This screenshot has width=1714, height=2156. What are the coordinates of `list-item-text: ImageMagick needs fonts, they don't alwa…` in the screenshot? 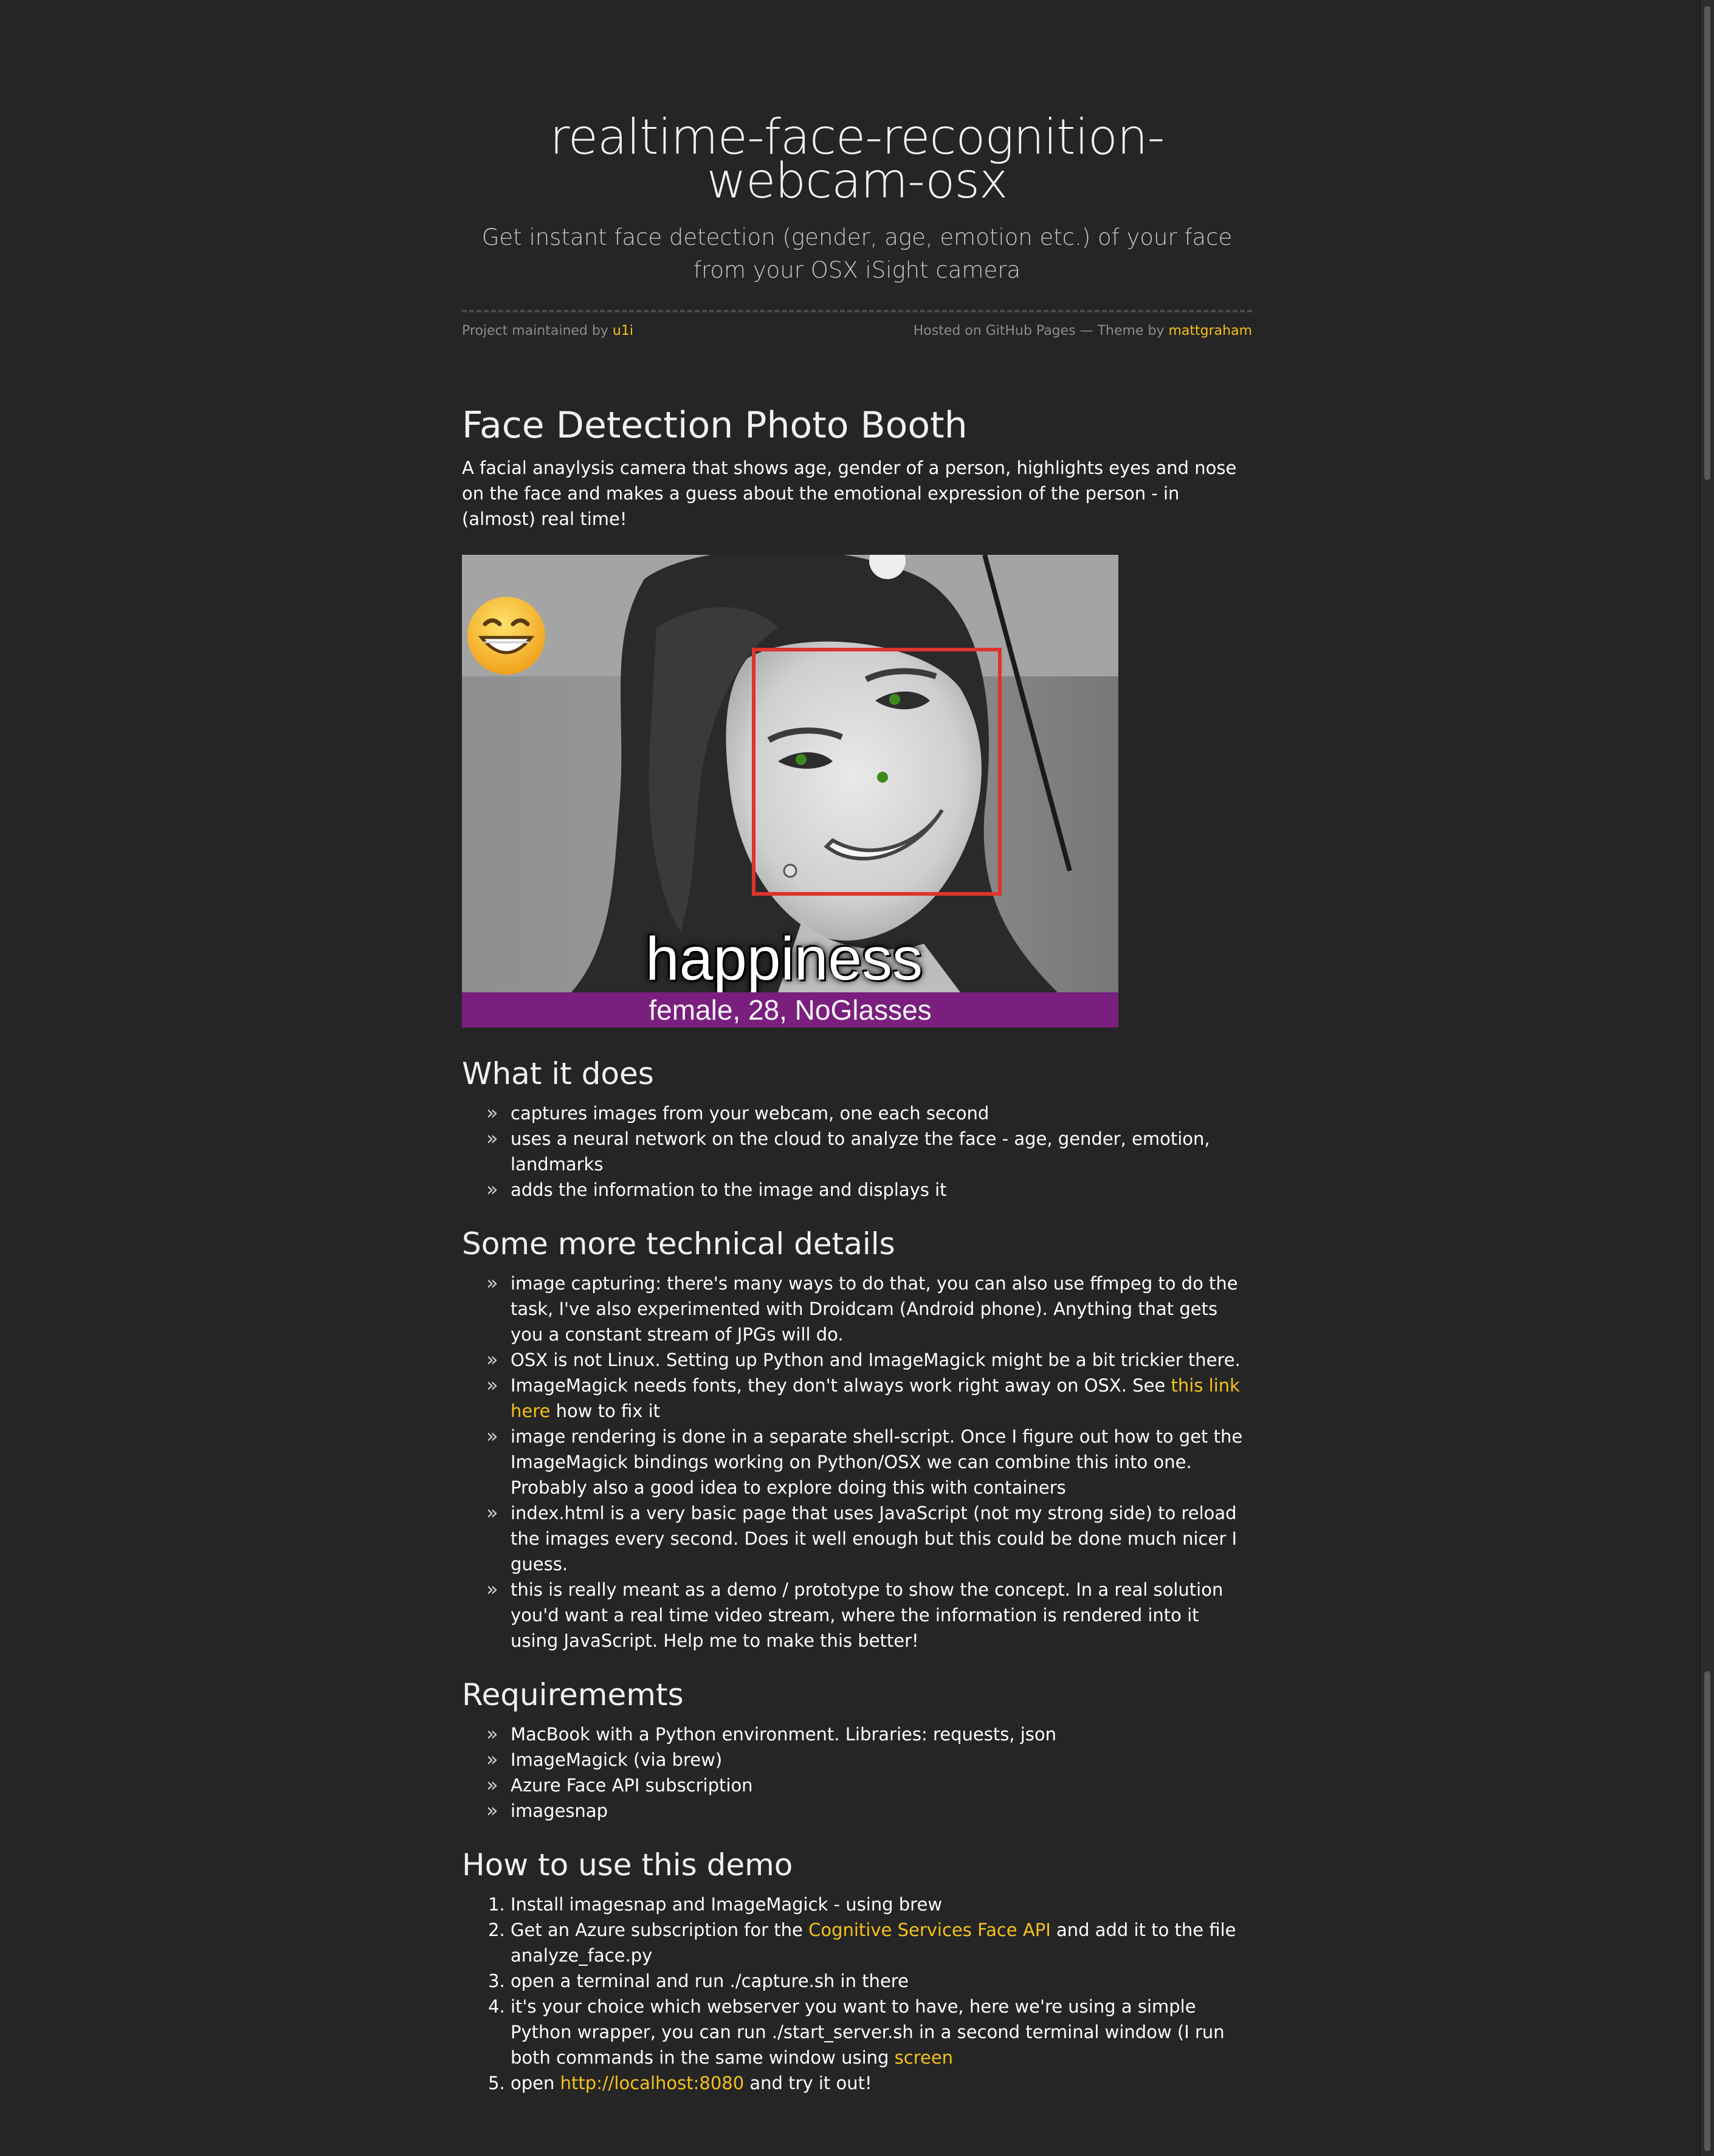 It's located at (841, 1385).